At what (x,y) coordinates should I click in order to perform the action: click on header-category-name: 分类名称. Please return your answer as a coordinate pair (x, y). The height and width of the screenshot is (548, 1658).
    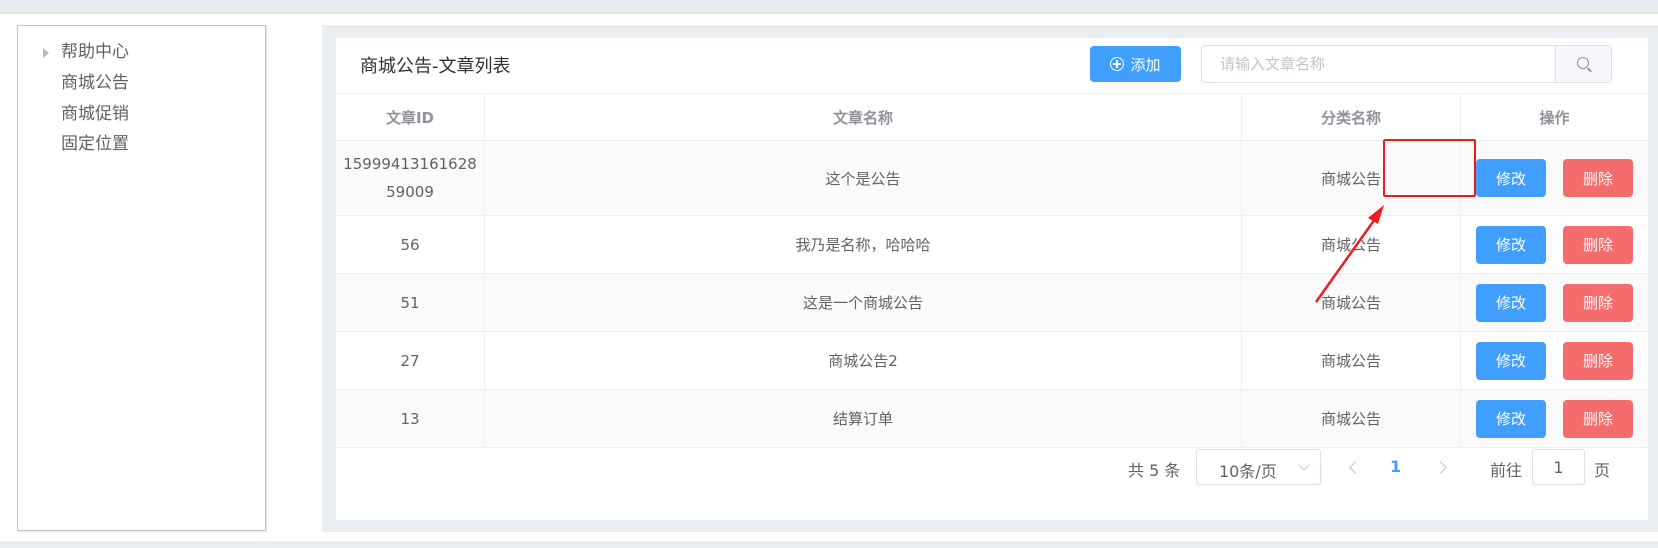
    Looking at the image, I should click on (1351, 117).